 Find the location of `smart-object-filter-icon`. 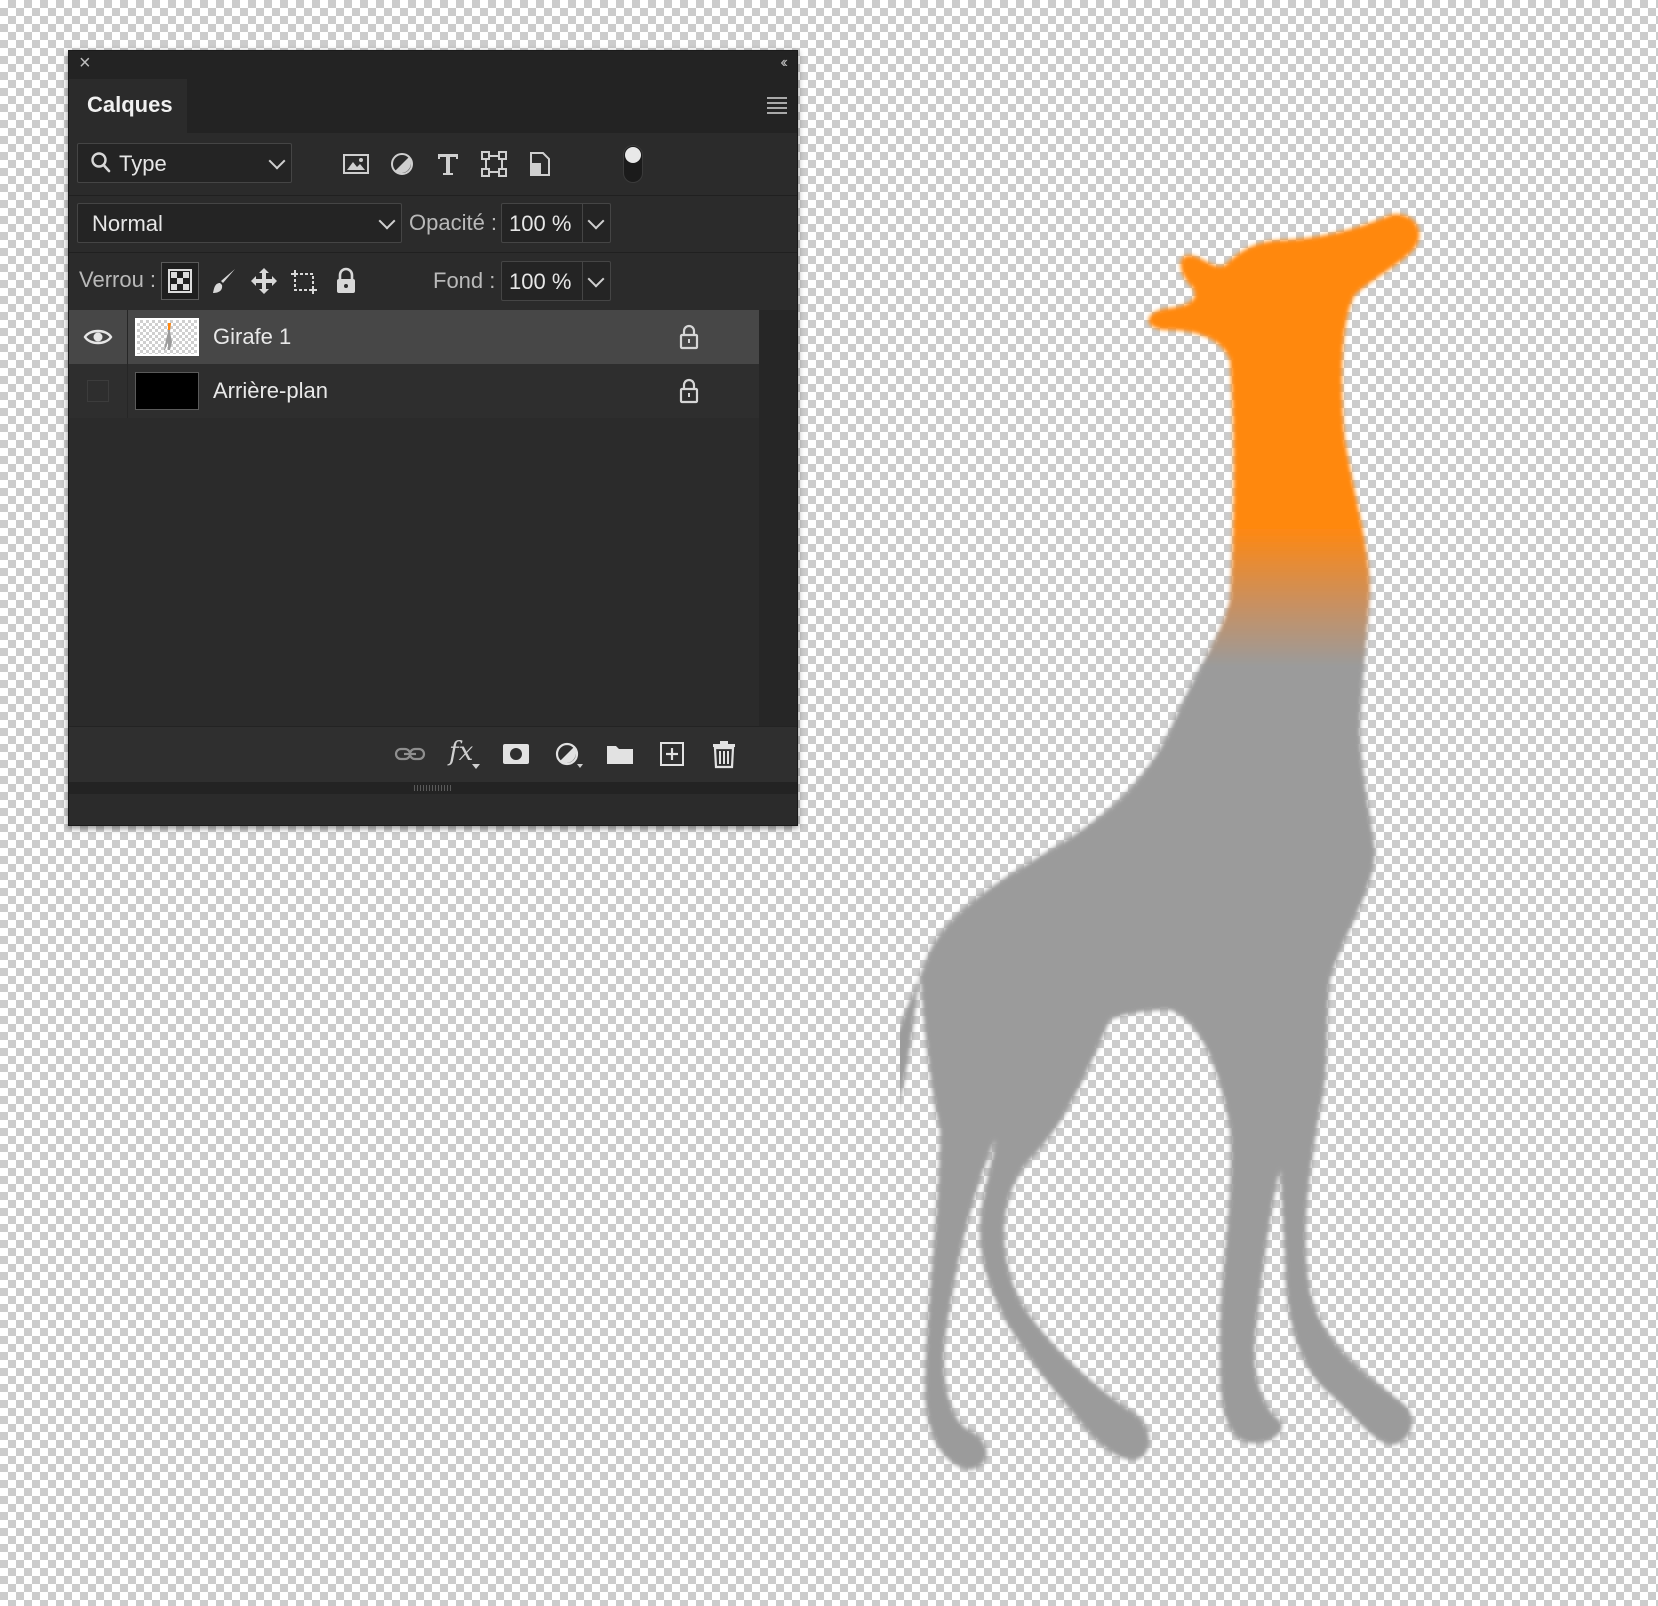

smart-object-filter-icon is located at coordinates (540, 164).